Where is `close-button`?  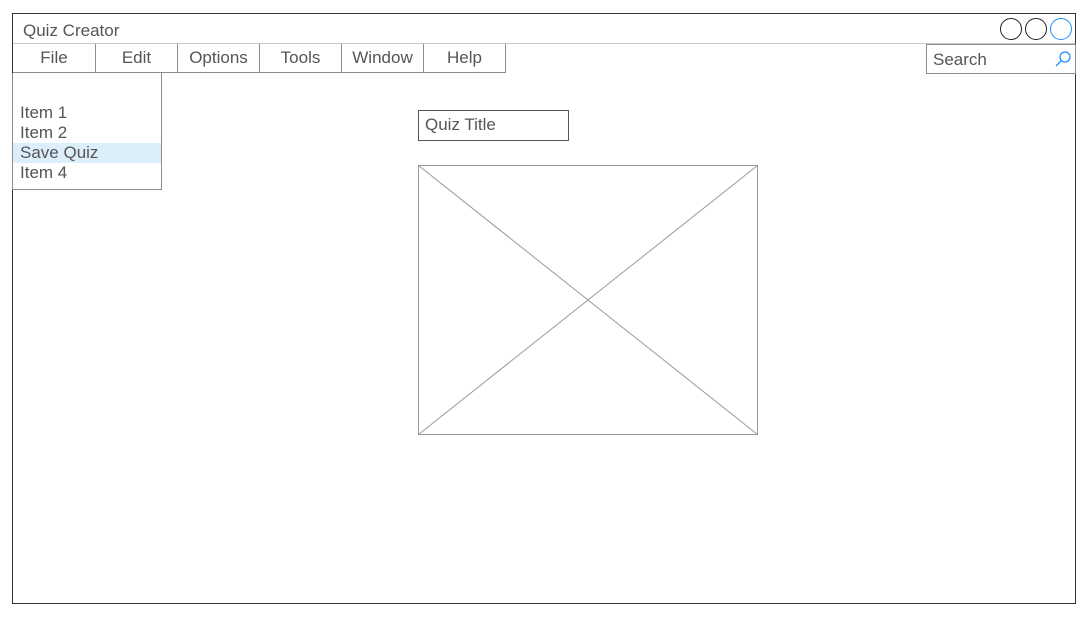
close-button is located at coordinates (1061, 29).